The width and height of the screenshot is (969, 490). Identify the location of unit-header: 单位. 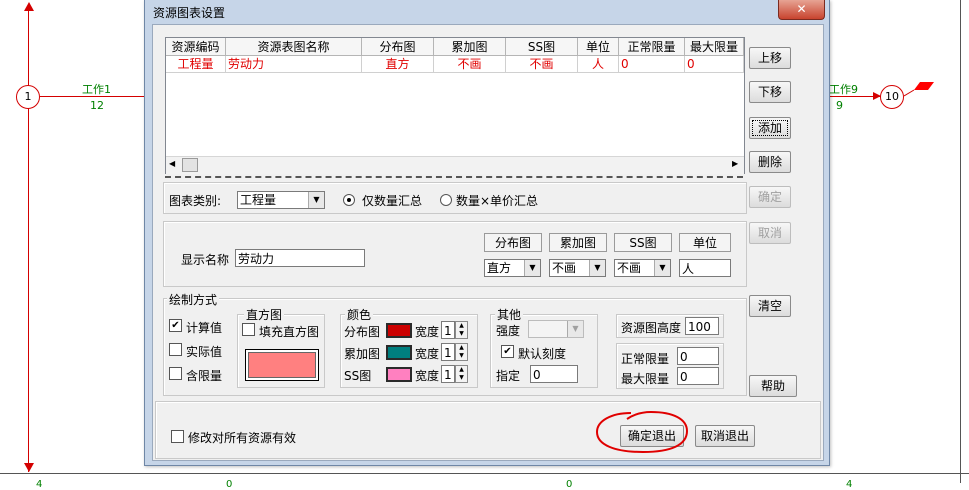
(705, 242).